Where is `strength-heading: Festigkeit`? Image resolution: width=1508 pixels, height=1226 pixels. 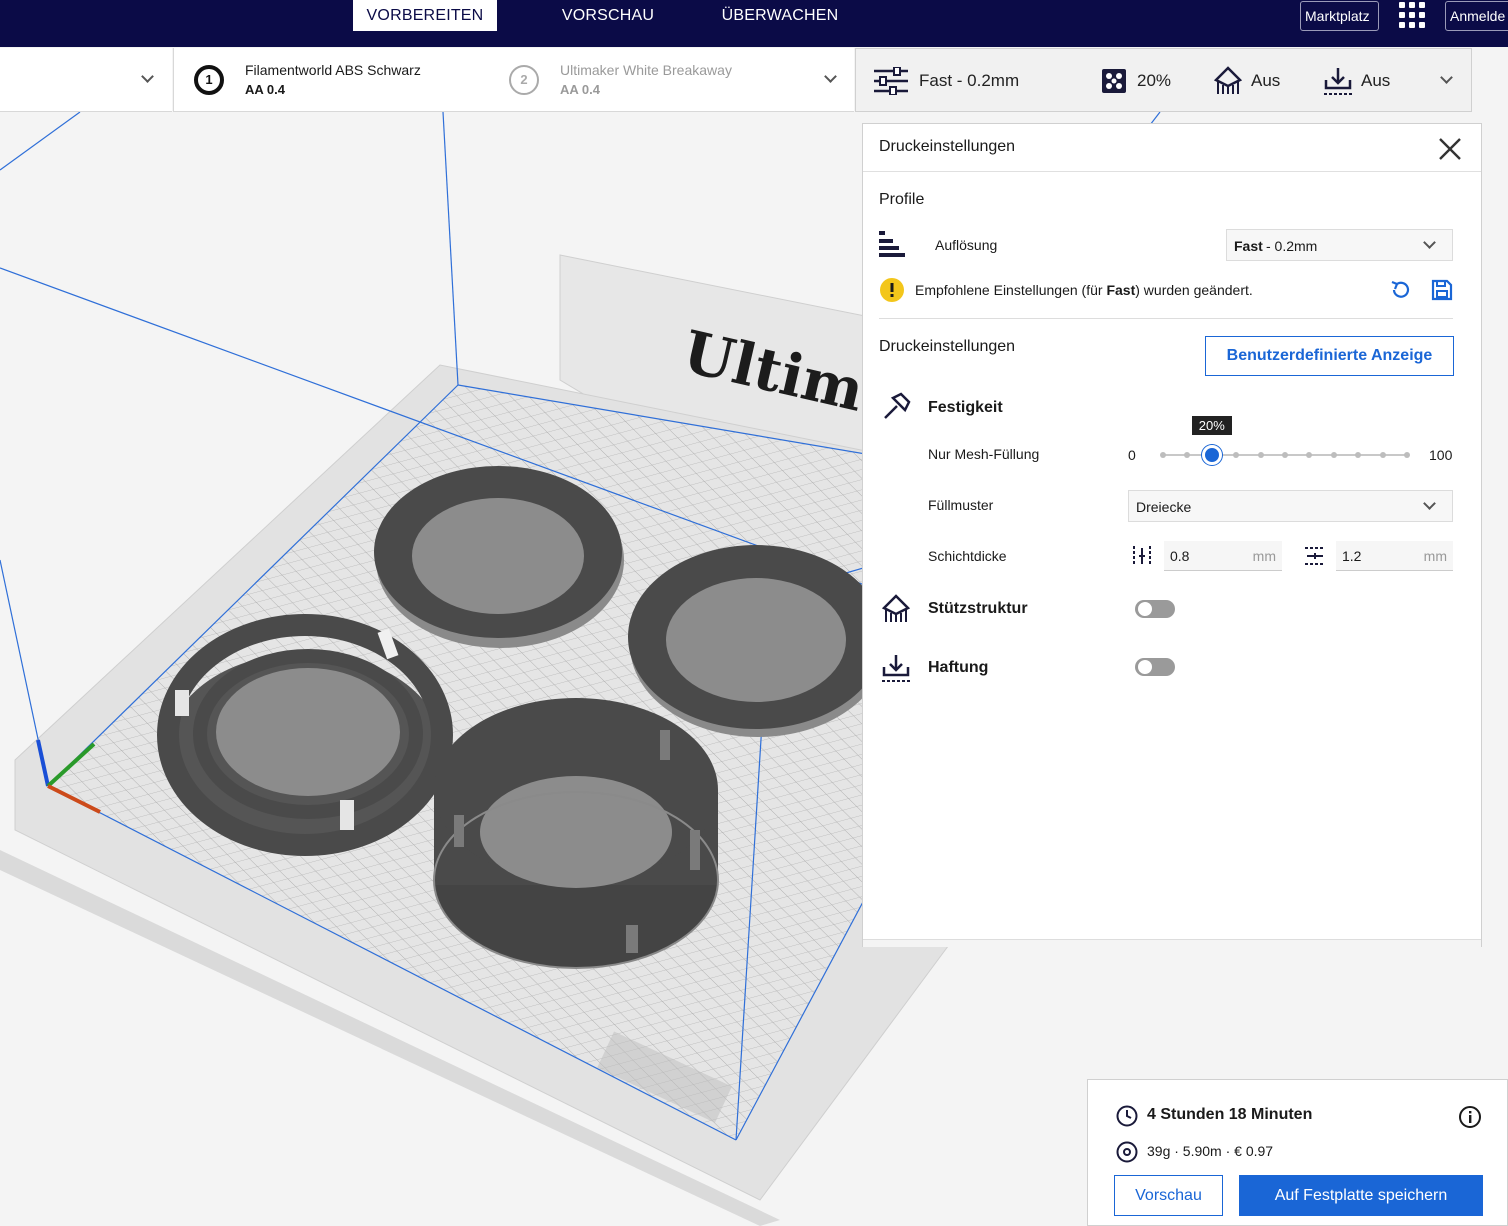 strength-heading: Festigkeit is located at coordinates (965, 407).